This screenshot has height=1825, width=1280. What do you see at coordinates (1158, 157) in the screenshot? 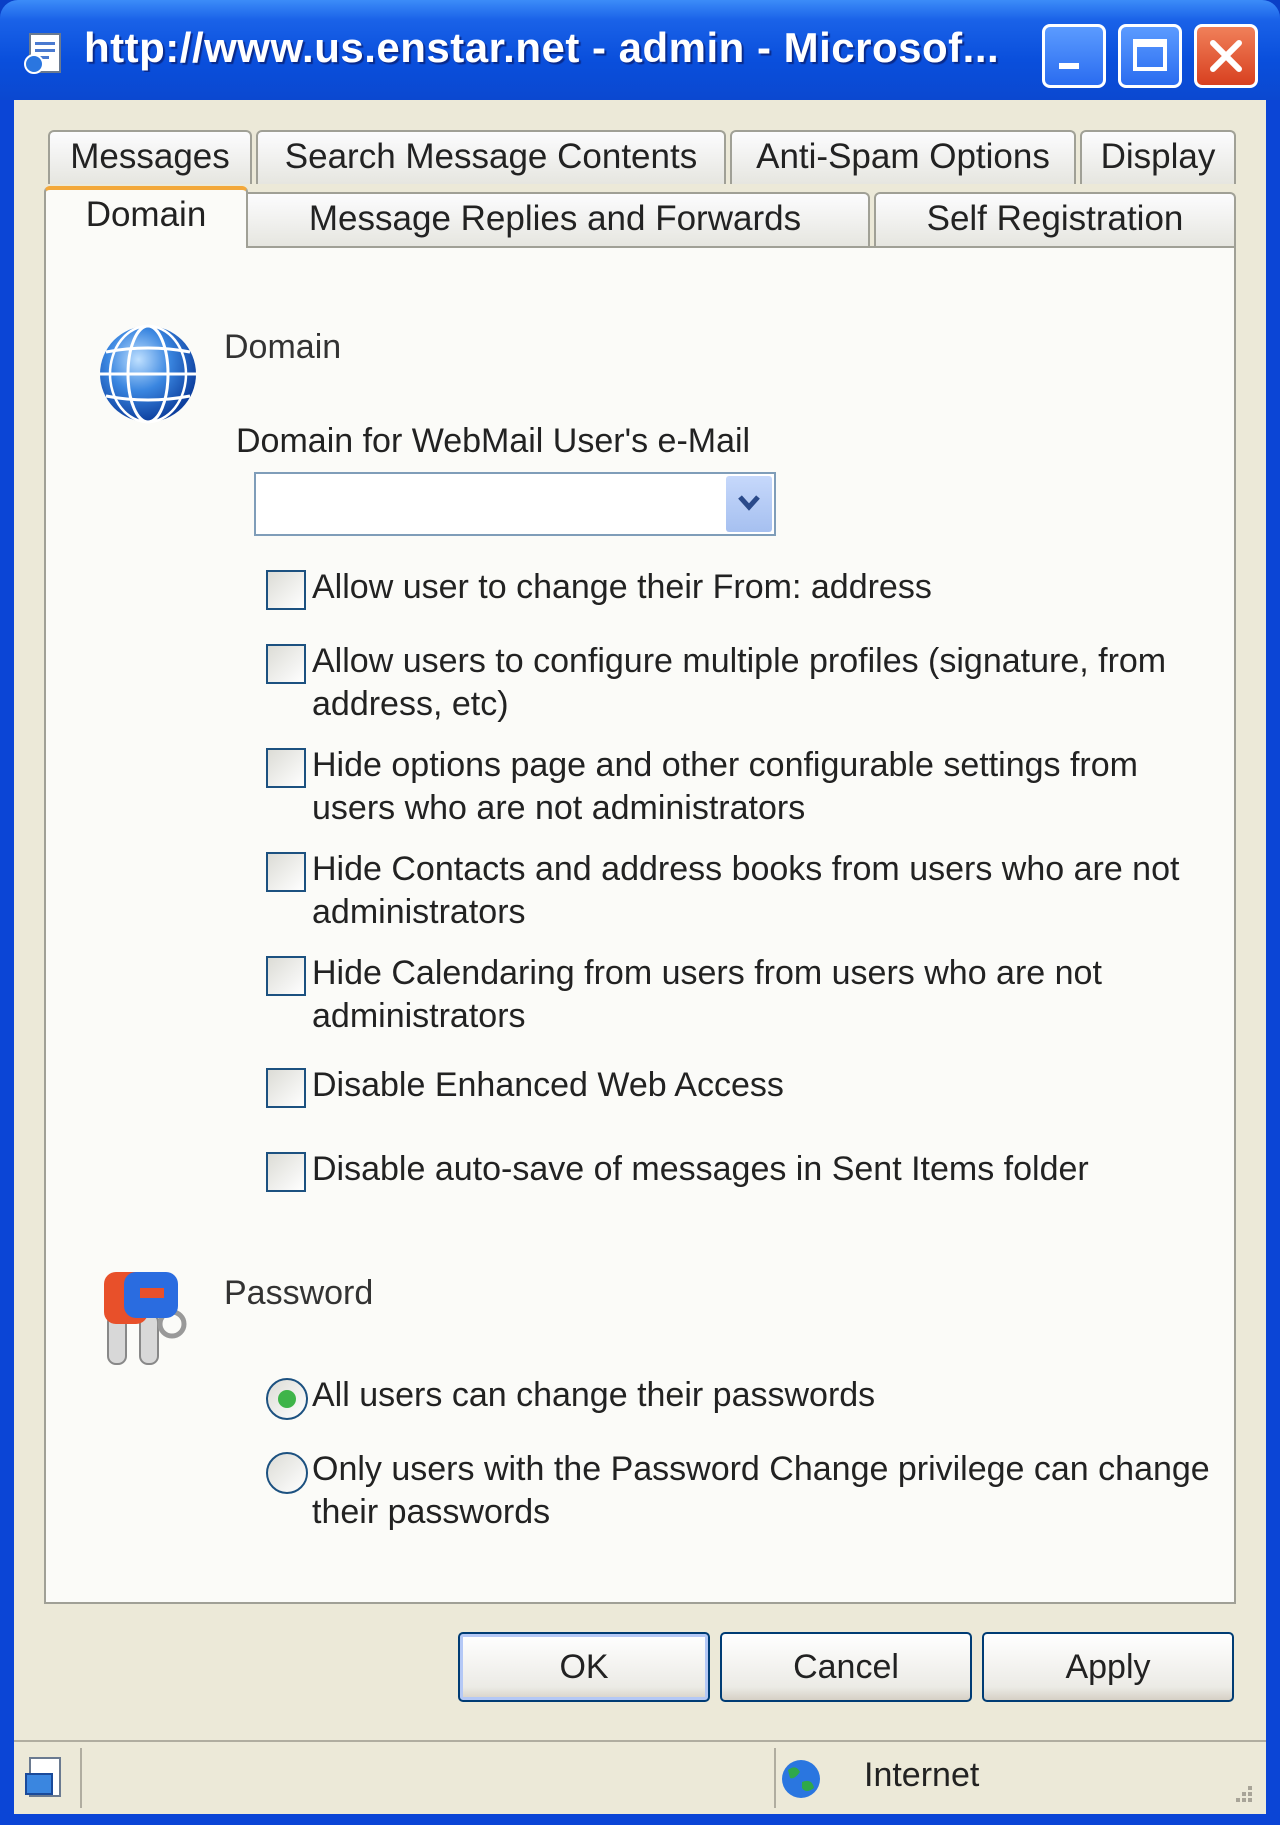
I see `tab-display: Display` at bounding box center [1158, 157].